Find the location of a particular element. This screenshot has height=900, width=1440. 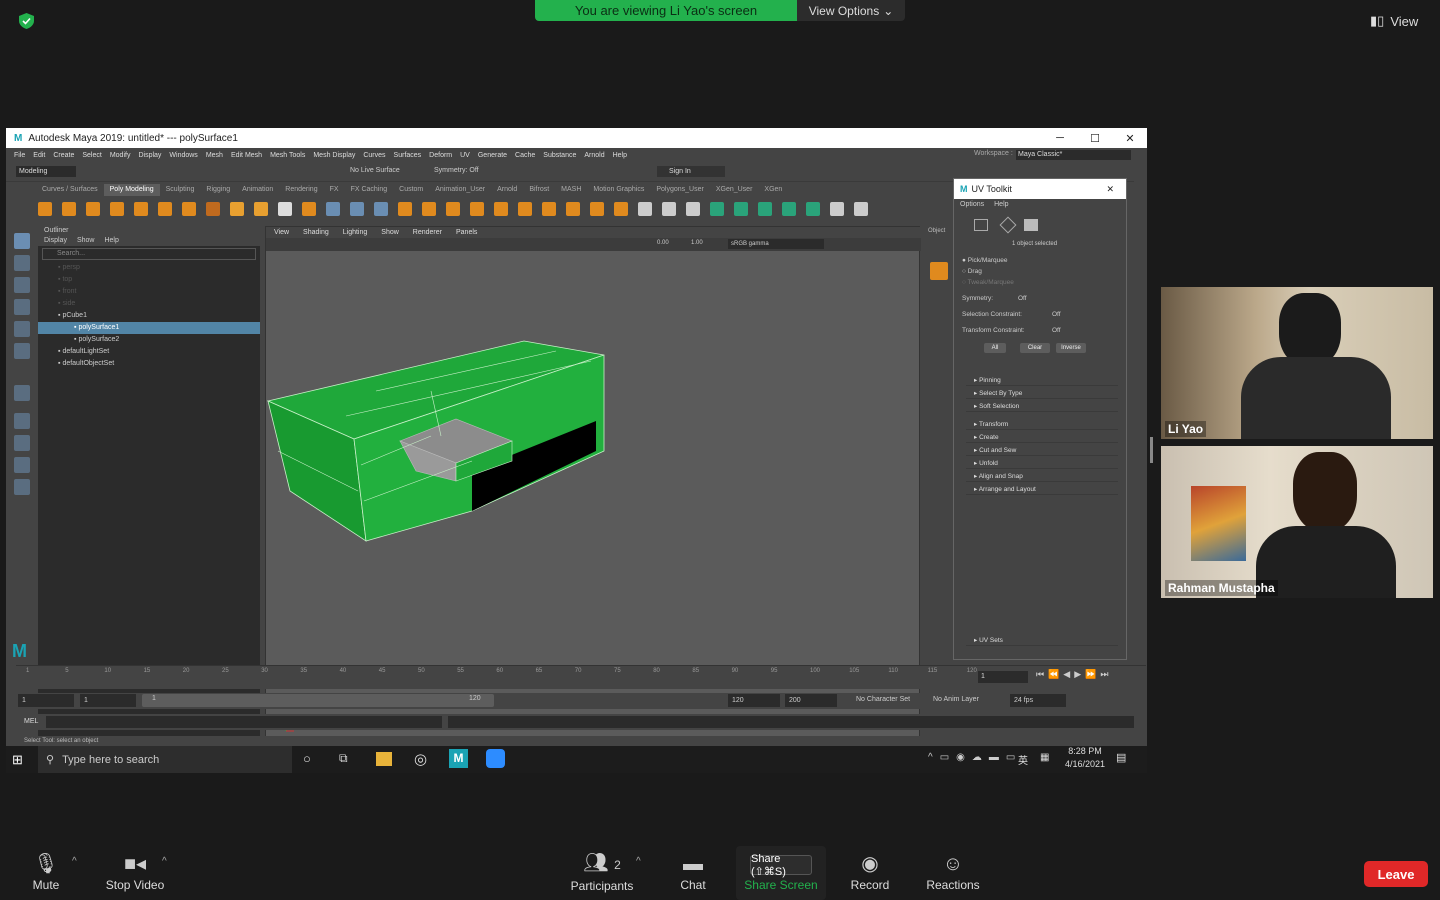

sign-in-button: Sign In is located at coordinates (691, 171).